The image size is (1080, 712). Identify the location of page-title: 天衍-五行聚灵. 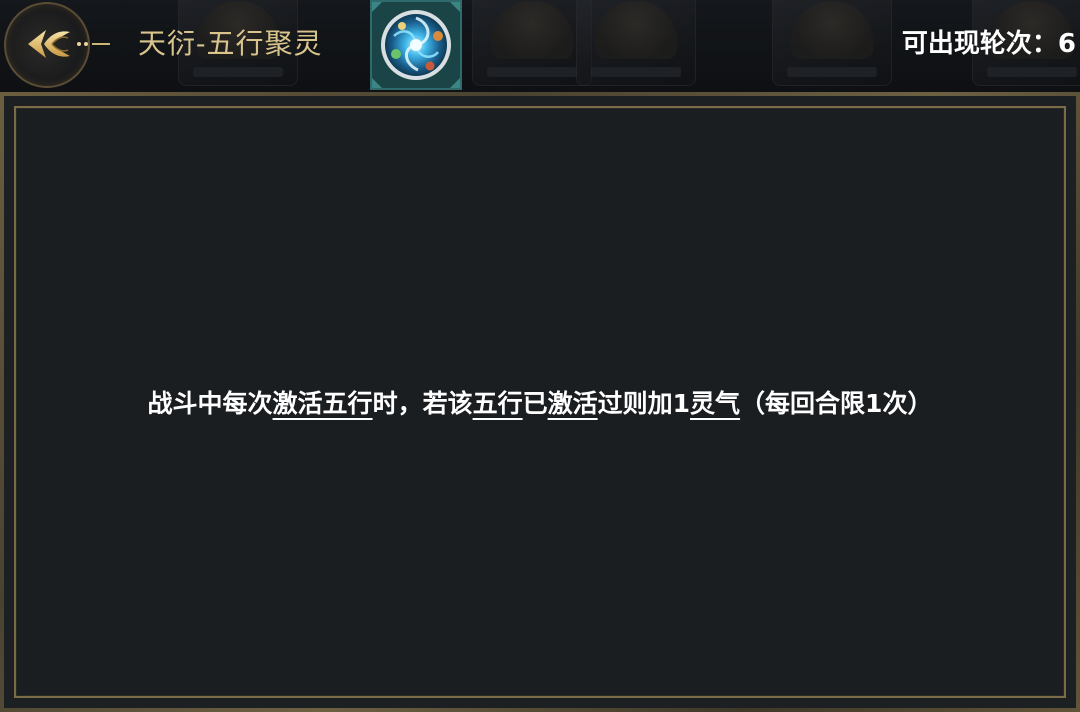
(230, 43).